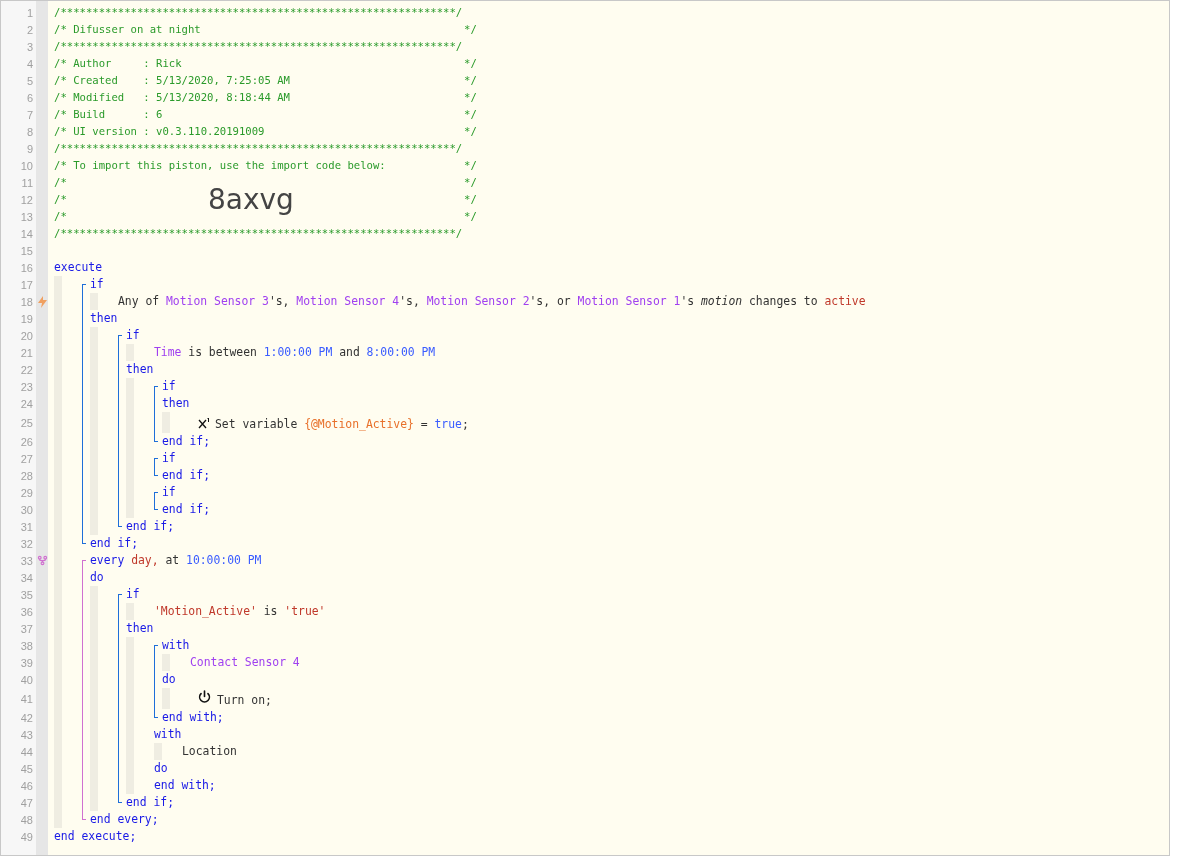 This screenshot has width=1178, height=860. Describe the element at coordinates (29, 80) in the screenshot. I see `line-number: 5` at that location.